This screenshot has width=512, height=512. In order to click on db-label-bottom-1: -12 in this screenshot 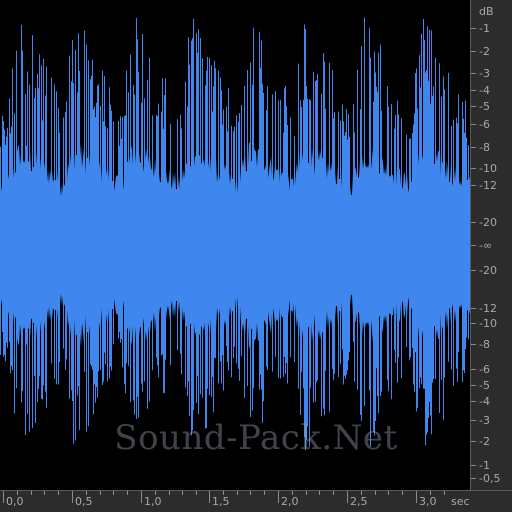, I will do `click(488, 308)`.